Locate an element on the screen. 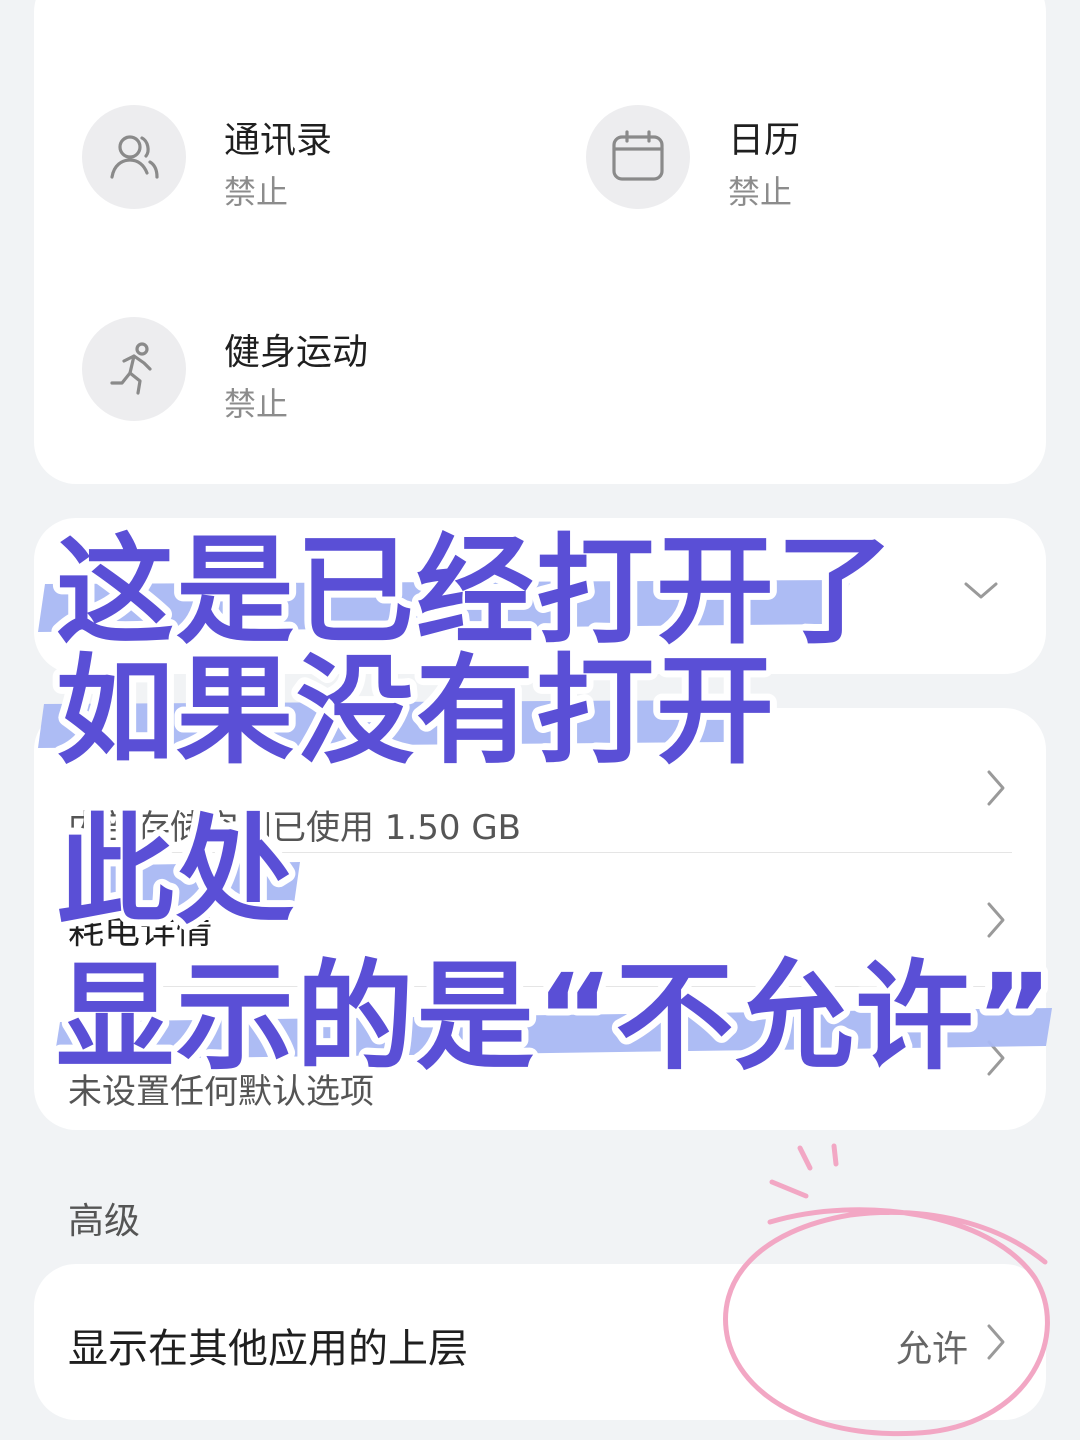 The width and height of the screenshot is (1080, 1440). storage-usage: 内部存储空间已使用 1.50 GB is located at coordinates (294, 824).